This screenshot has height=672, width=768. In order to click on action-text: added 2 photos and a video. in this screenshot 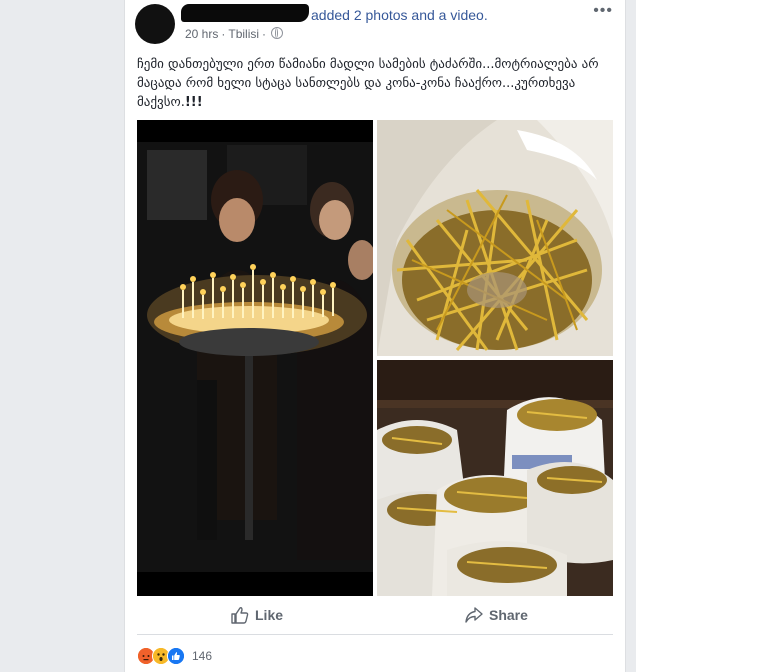, I will do `click(399, 15)`.